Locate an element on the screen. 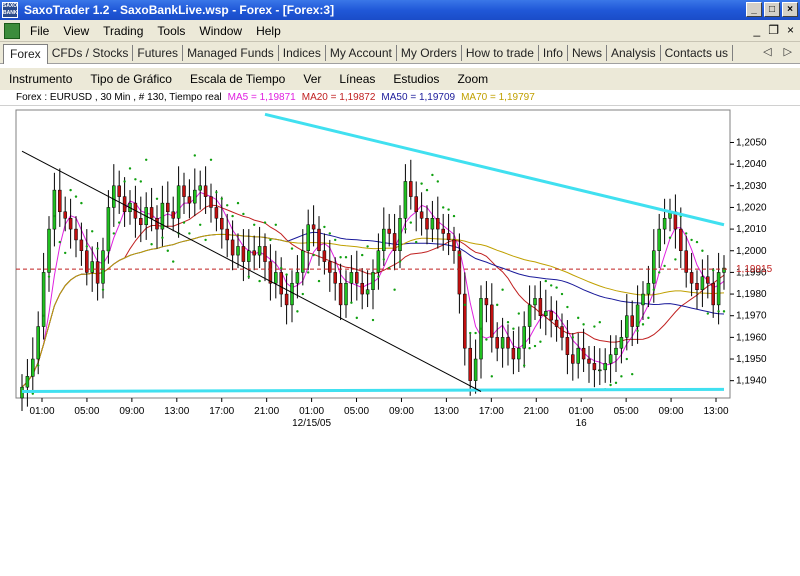 The height and width of the screenshot is (576, 800). tab-managed-funds: Managed Funds is located at coordinates (231, 52).